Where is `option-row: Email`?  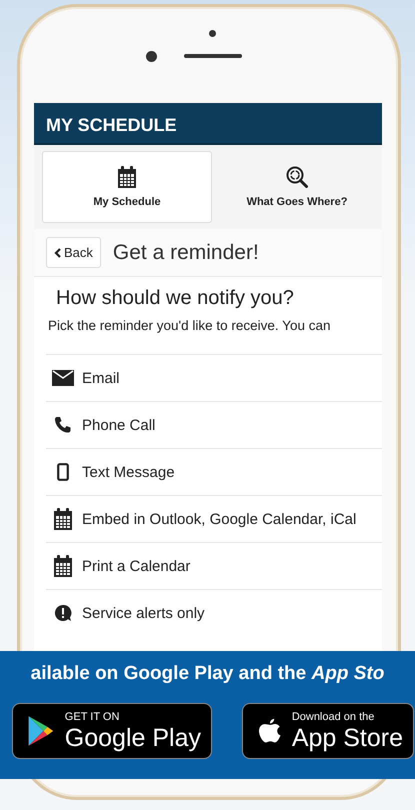 option-row: Email is located at coordinates (214, 377).